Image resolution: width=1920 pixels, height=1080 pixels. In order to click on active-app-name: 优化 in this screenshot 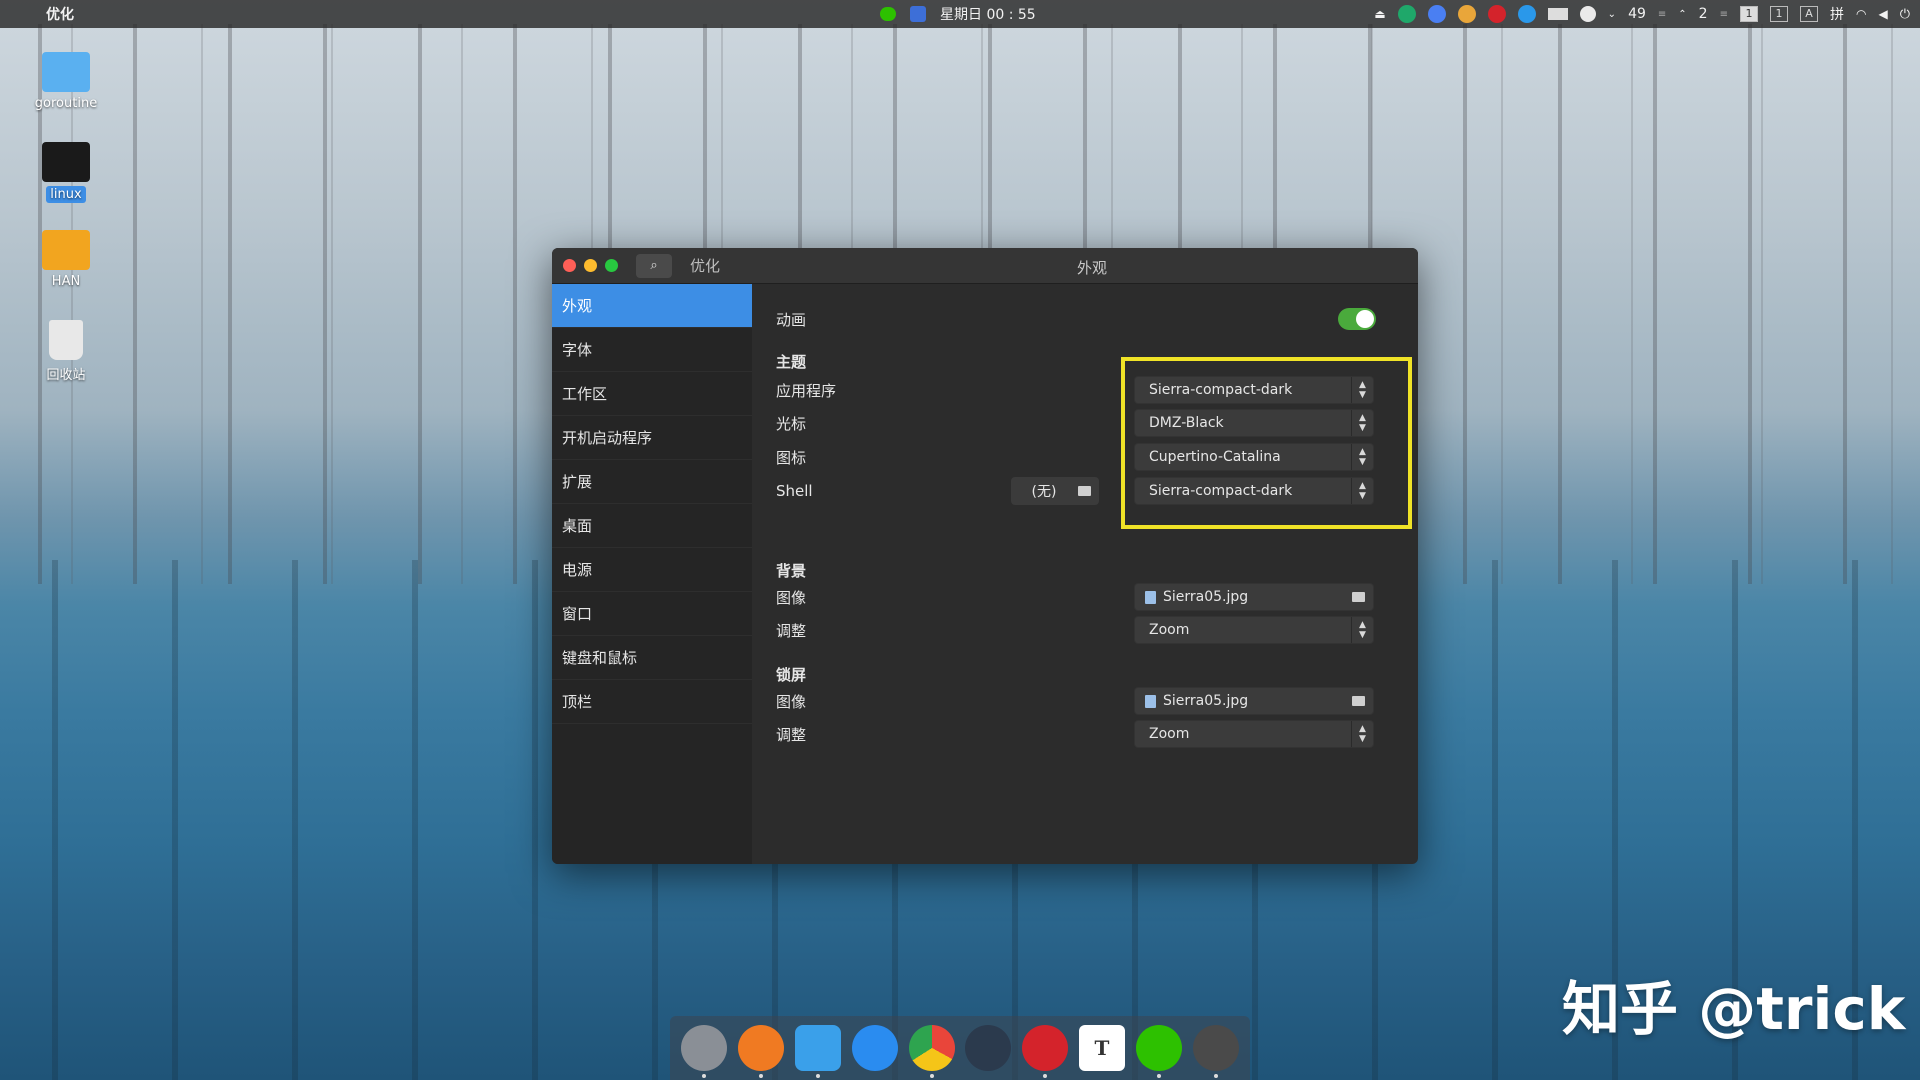, I will do `click(60, 14)`.